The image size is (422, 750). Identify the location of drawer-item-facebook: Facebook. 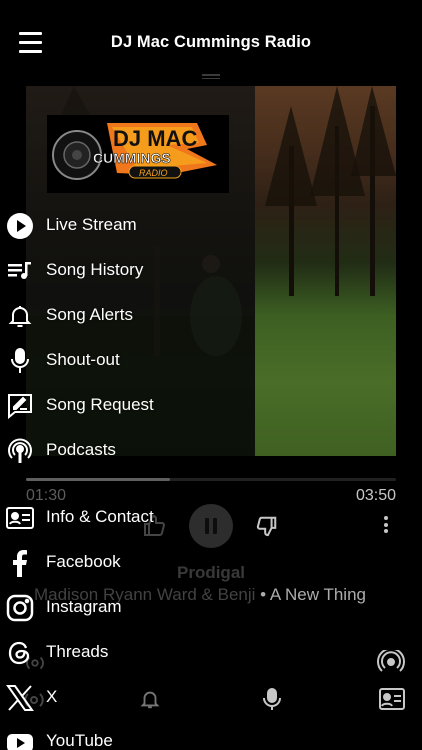
(130, 562).